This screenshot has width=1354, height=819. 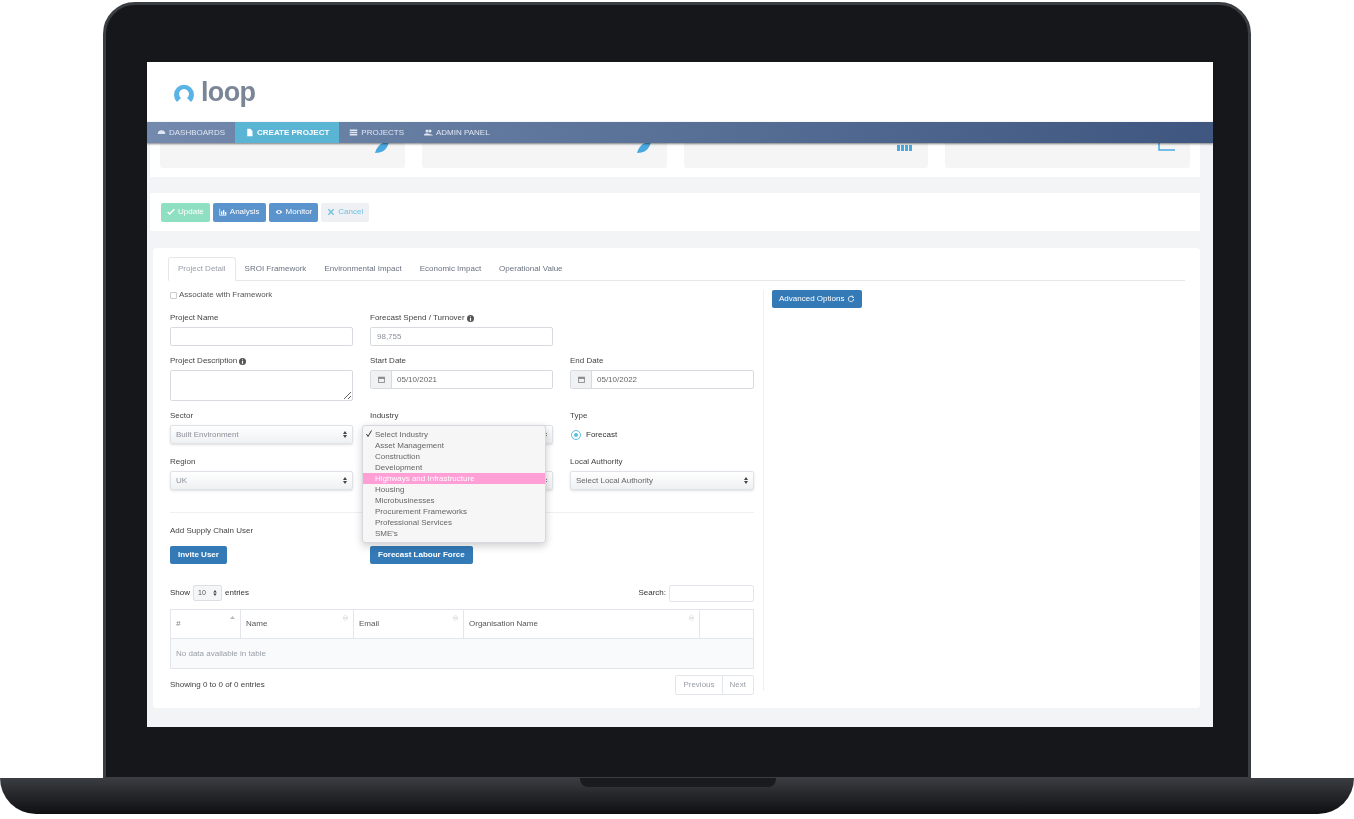 What do you see at coordinates (198, 555) in the screenshot?
I see `invite-user-button: Invite User` at bounding box center [198, 555].